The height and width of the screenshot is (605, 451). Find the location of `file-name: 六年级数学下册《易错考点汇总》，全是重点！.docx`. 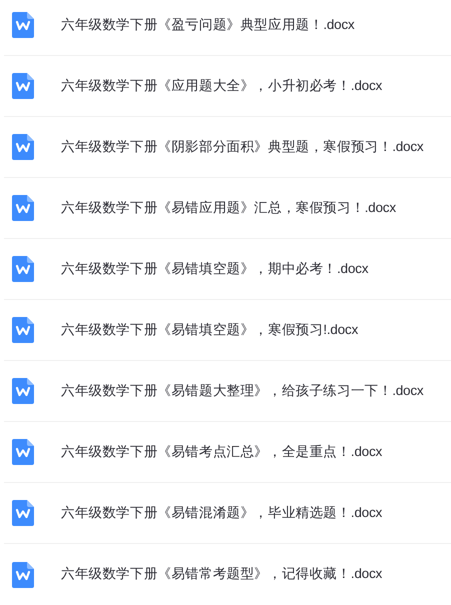

file-name: 六年级数学下册《易错考点汇总》，全是重点！.docx is located at coordinates (221, 452).